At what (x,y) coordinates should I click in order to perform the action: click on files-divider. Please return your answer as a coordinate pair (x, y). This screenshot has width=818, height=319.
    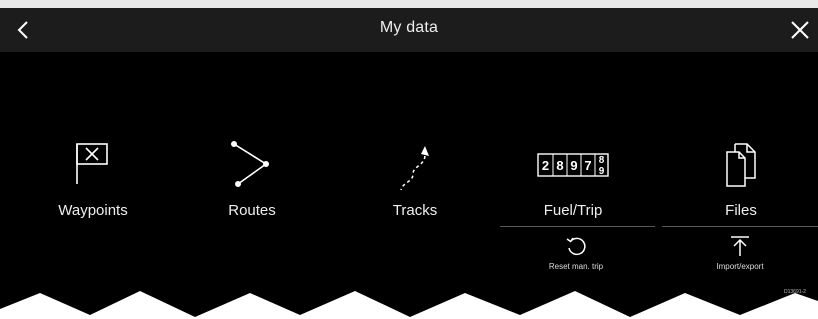
    Looking at the image, I should click on (740, 226).